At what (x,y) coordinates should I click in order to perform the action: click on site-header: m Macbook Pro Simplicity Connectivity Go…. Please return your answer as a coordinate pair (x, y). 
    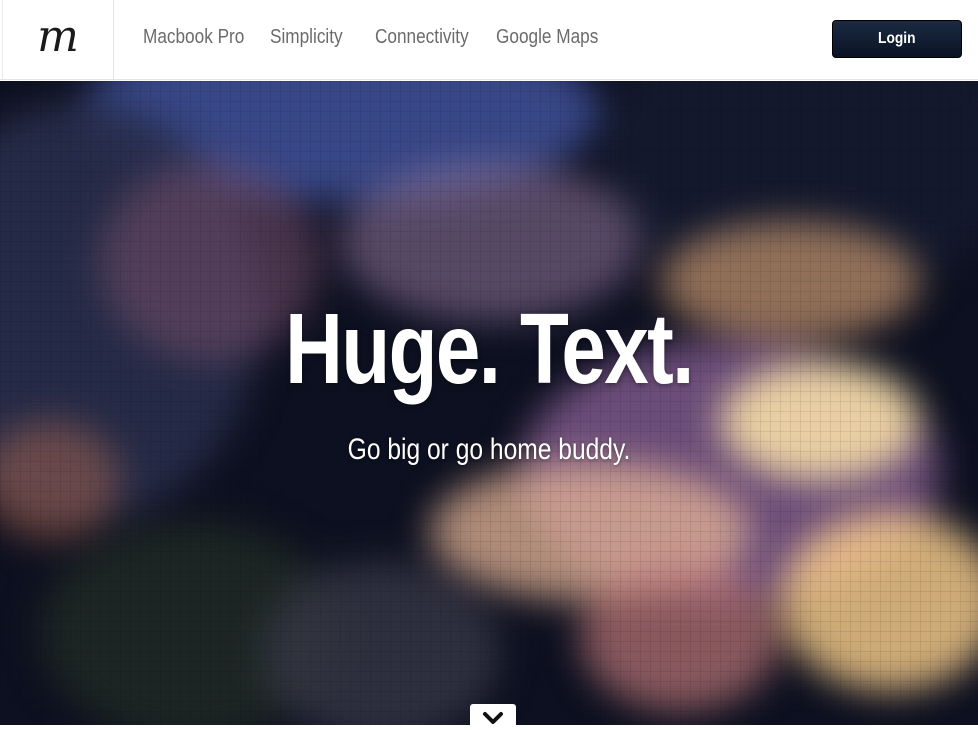
    Looking at the image, I should click on (489, 40).